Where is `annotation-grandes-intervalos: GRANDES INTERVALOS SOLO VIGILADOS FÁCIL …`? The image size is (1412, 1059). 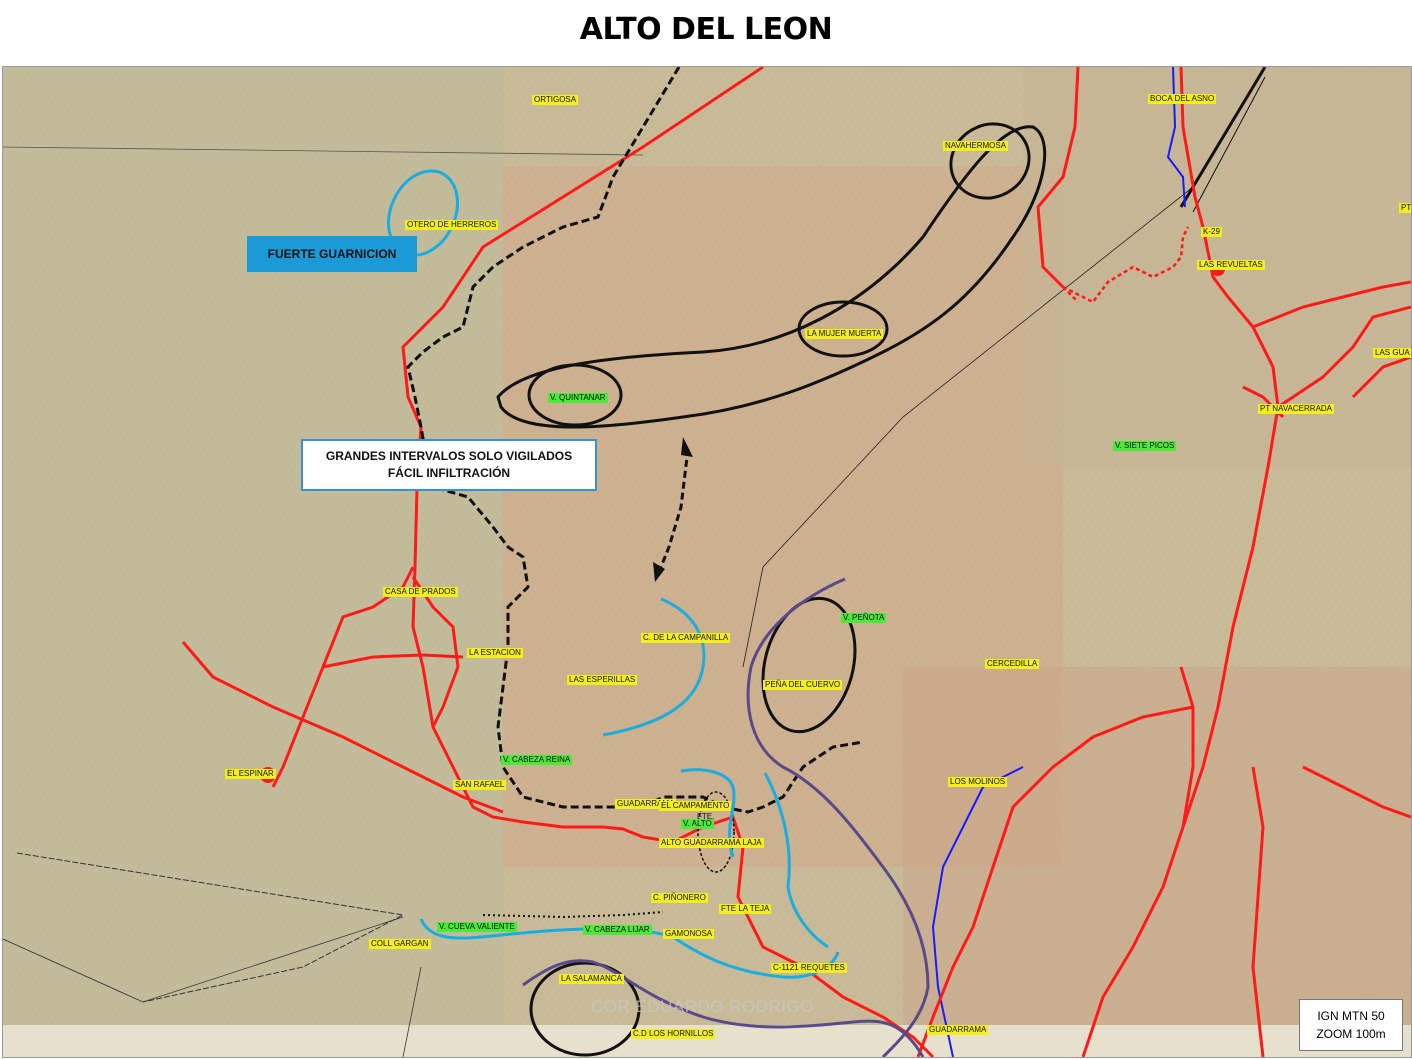 annotation-grandes-intervalos: GRANDES INTERVALOS SOLO VIGILADOS FÁCIL … is located at coordinates (449, 465).